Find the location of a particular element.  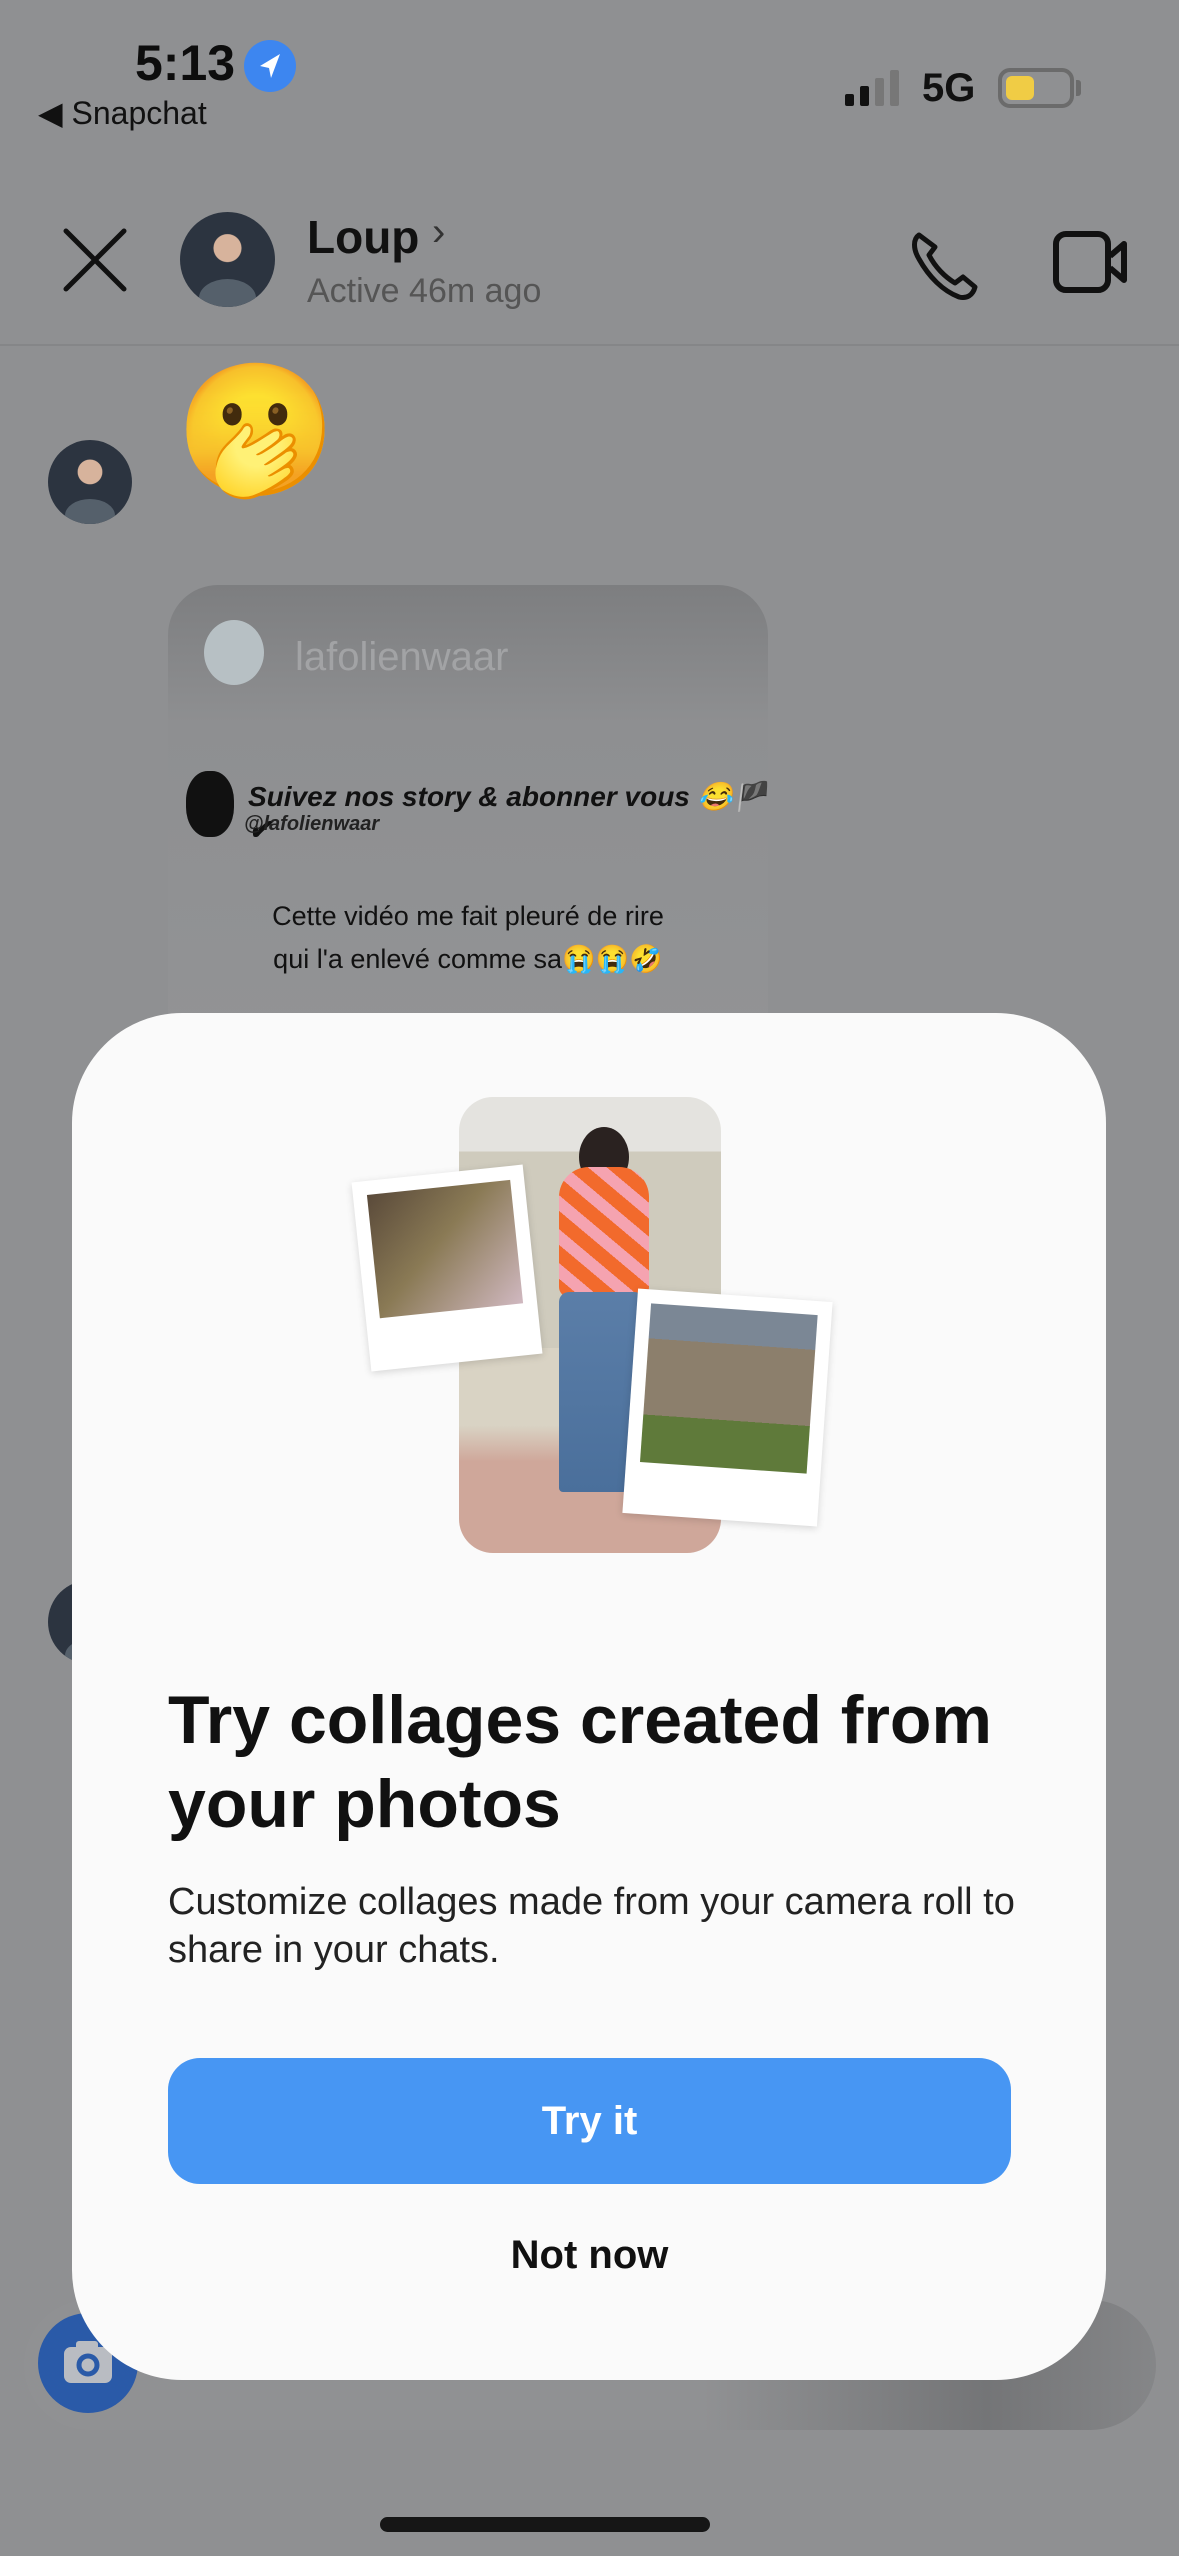

back-app-label: Snapchat is located at coordinates (139, 113).